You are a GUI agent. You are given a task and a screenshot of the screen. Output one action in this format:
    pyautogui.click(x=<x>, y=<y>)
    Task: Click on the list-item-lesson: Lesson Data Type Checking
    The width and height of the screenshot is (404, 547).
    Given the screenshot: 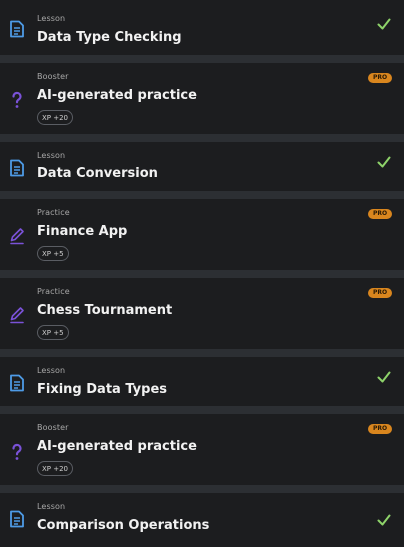 What is the action you would take?
    pyautogui.click(x=202, y=27)
    